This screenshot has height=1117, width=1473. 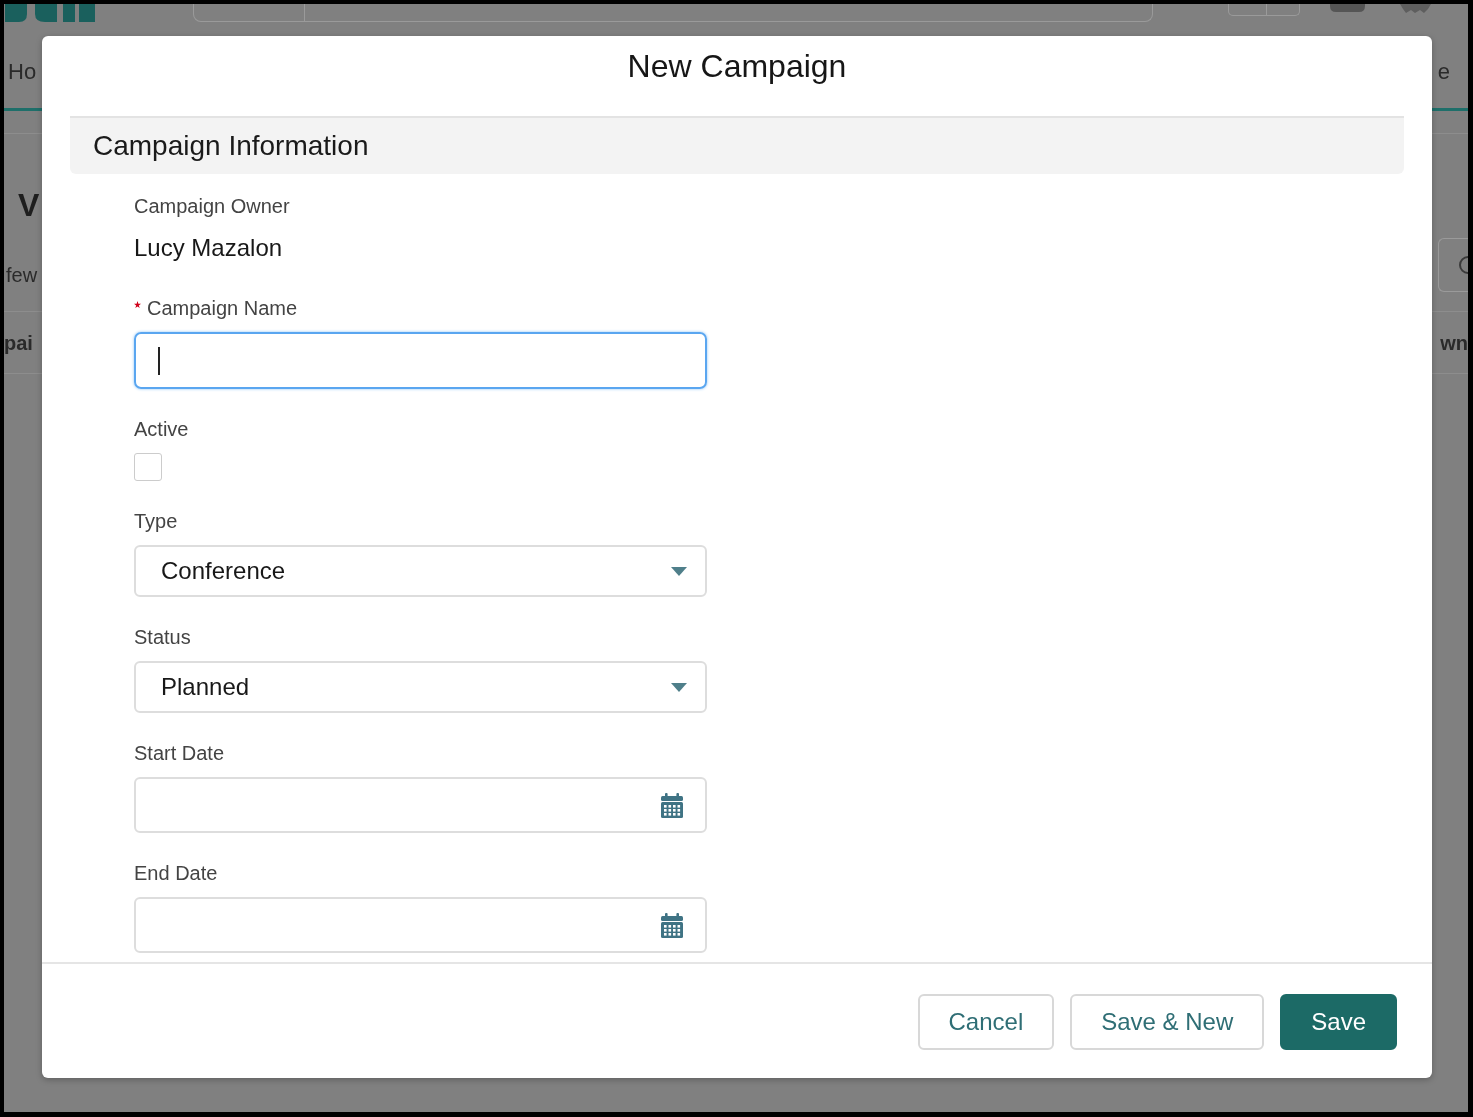 What do you see at coordinates (22, 72) in the screenshot?
I see `nav-tab: Ho` at bounding box center [22, 72].